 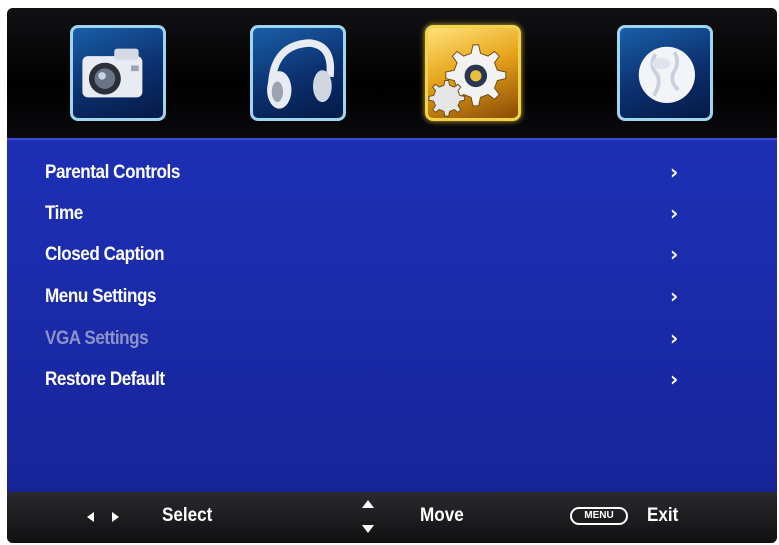 What do you see at coordinates (115, 517) in the screenshot?
I see `arrow-right-icon` at bounding box center [115, 517].